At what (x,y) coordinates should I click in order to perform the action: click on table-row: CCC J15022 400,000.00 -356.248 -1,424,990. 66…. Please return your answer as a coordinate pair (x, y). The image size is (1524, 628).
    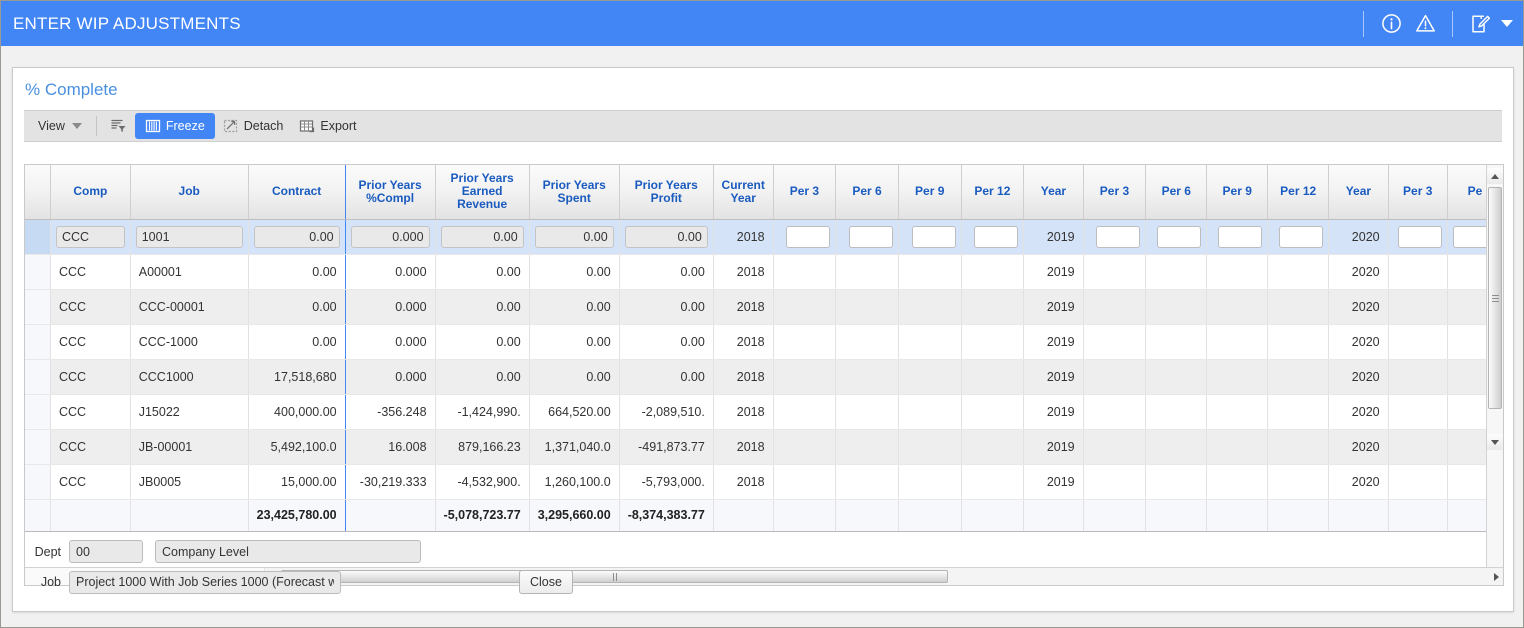
    Looking at the image, I should click on (764, 412).